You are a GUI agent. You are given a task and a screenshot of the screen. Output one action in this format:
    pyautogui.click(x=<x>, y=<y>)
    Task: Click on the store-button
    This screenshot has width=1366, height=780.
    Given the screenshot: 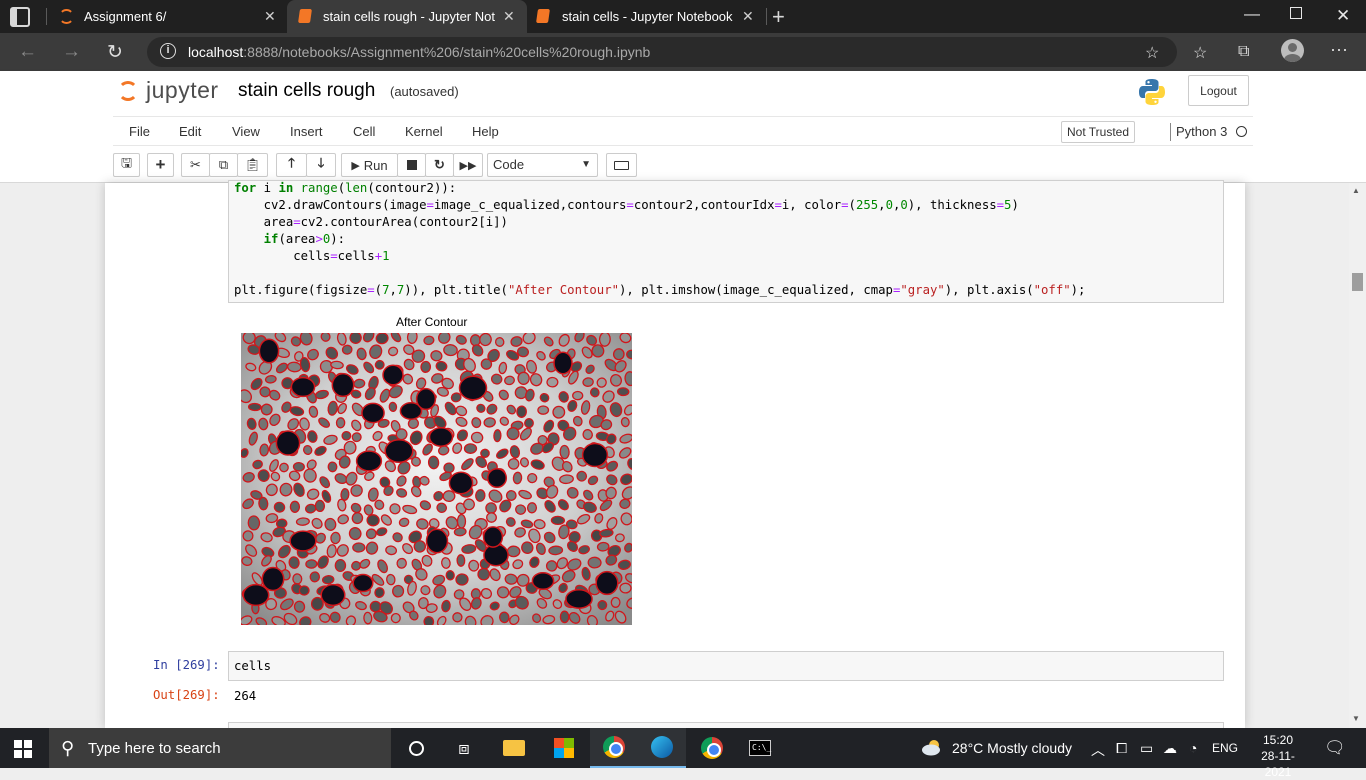 What is the action you would take?
    pyautogui.click(x=564, y=748)
    